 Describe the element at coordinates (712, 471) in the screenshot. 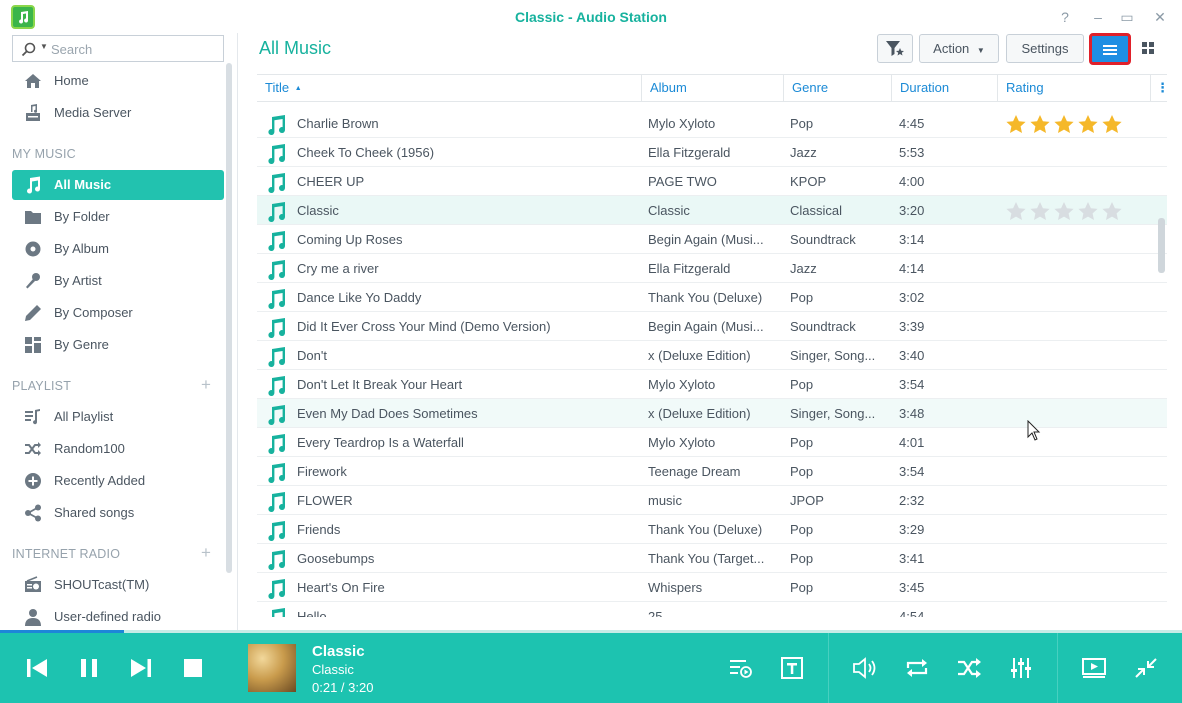

I see `table-row: Firework Teenage Dream Pop 3:54` at that location.